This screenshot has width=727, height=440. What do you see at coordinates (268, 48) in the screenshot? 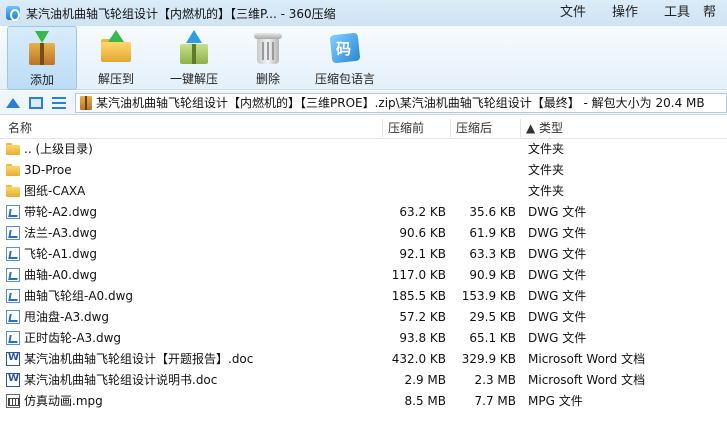
I see `trash-can-icon` at bounding box center [268, 48].